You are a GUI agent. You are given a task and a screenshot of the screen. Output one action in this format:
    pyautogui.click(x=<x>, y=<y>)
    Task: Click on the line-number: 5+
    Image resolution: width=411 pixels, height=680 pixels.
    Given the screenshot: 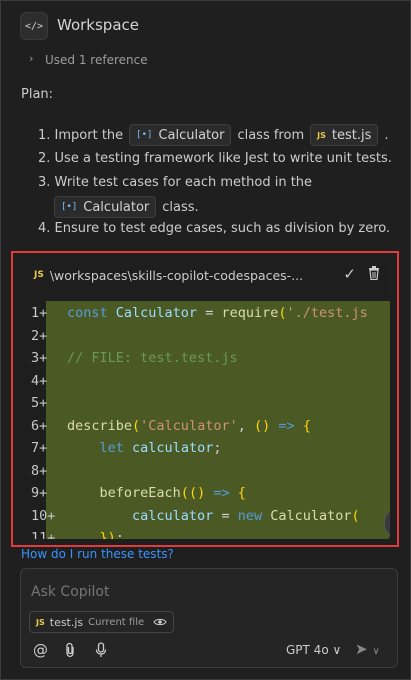 What is the action you would take?
    pyautogui.click(x=39, y=403)
    